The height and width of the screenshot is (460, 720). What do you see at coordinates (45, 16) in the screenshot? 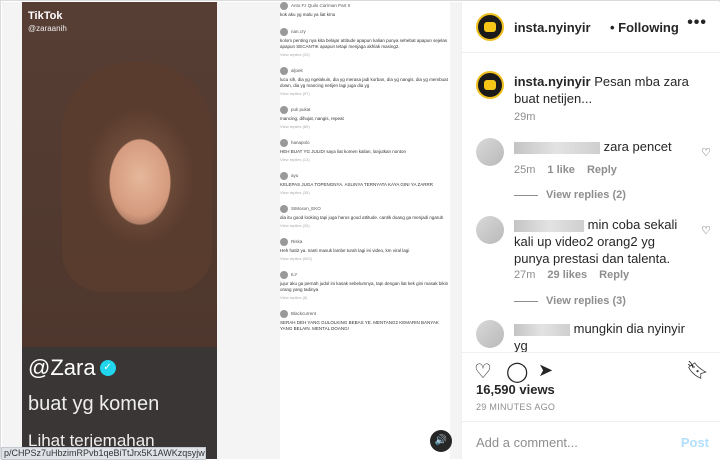
I see `tiktok-logo: TikTok` at bounding box center [45, 16].